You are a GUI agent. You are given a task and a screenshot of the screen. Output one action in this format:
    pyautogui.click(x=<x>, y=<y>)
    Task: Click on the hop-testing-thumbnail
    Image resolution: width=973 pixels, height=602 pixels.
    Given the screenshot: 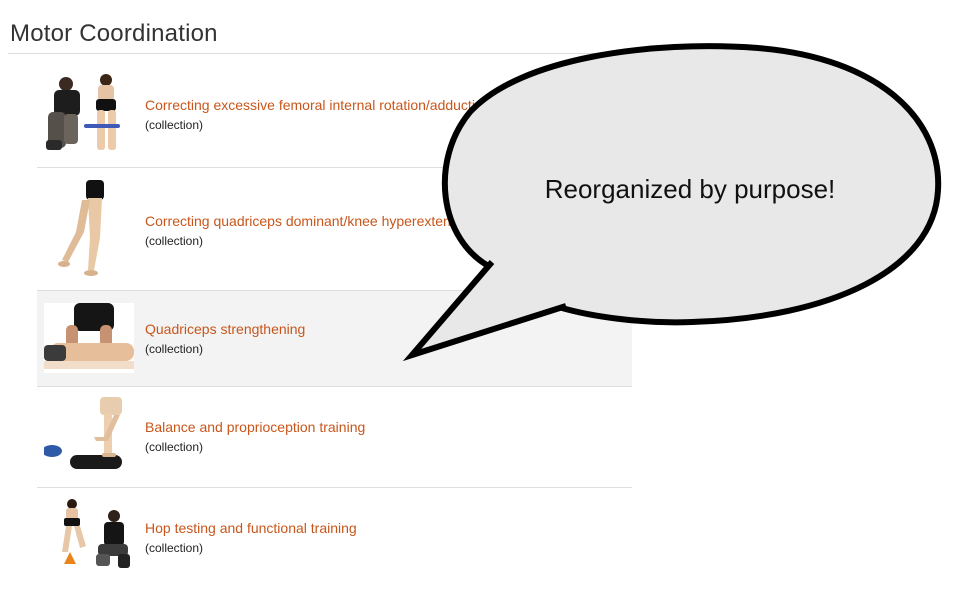 What is the action you would take?
    pyautogui.click(x=89, y=537)
    